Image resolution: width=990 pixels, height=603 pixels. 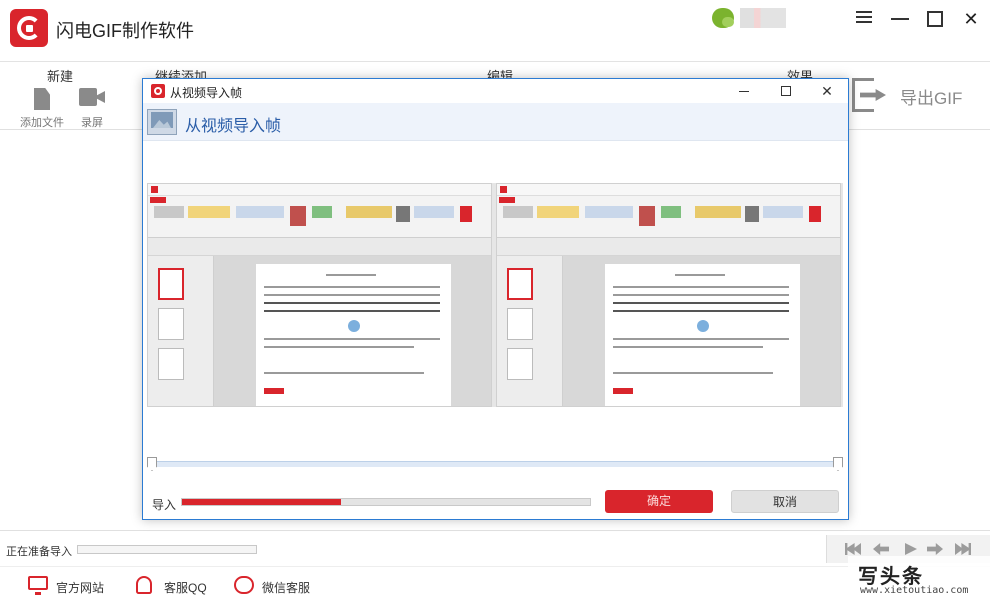 What do you see at coordinates (92, 99) in the screenshot?
I see `camera-icon` at bounding box center [92, 99].